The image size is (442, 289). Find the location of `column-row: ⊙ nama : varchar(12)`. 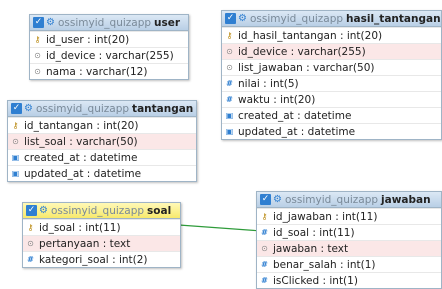

column-row: ⊙ nama : varchar(12) is located at coordinates (109, 71).